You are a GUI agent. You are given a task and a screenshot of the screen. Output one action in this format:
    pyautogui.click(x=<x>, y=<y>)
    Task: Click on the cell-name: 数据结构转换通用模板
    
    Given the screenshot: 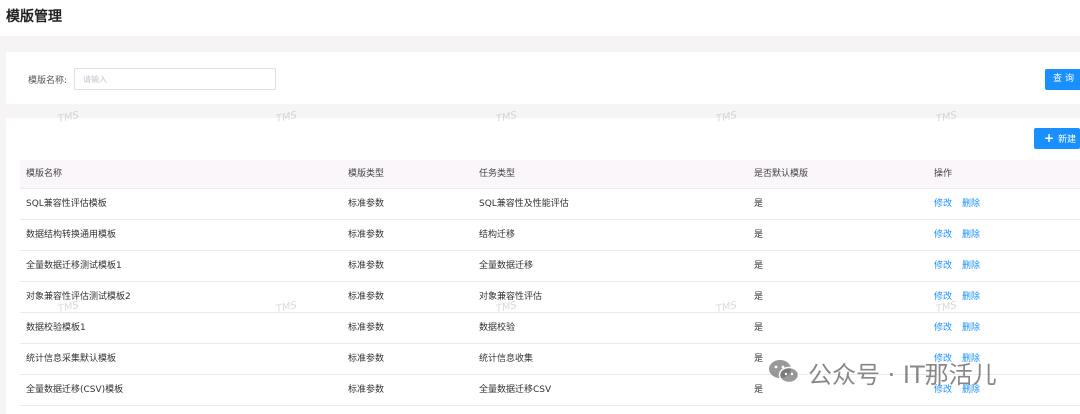 What is the action you would take?
    pyautogui.click(x=71, y=235)
    